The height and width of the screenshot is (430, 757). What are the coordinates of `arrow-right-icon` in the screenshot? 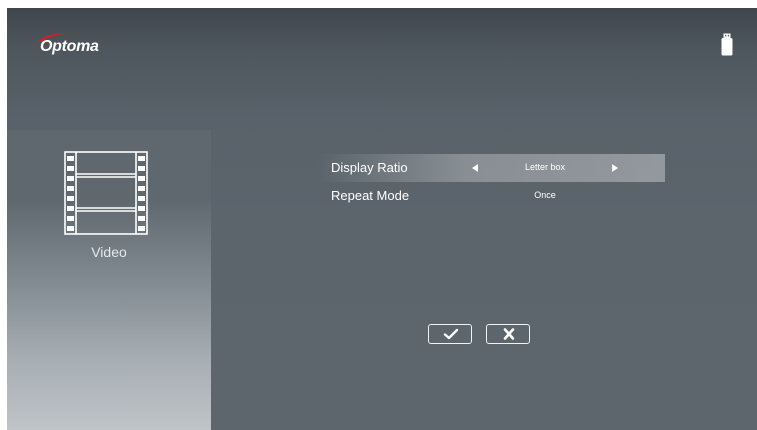 It's located at (615, 168).